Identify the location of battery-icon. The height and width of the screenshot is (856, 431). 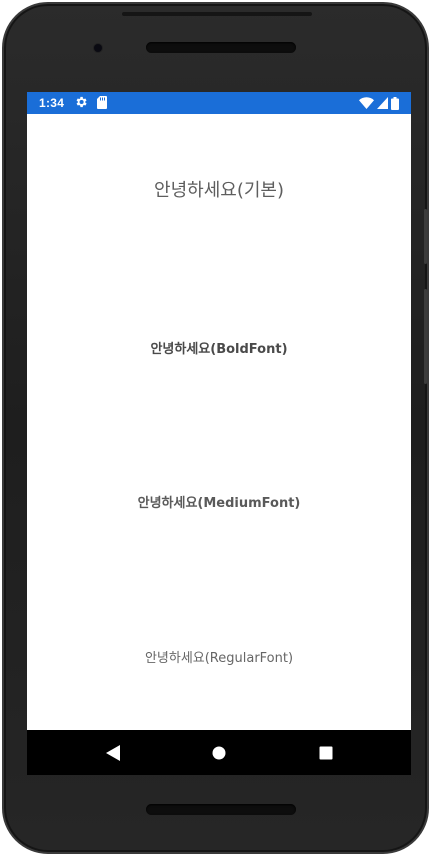
(395, 103).